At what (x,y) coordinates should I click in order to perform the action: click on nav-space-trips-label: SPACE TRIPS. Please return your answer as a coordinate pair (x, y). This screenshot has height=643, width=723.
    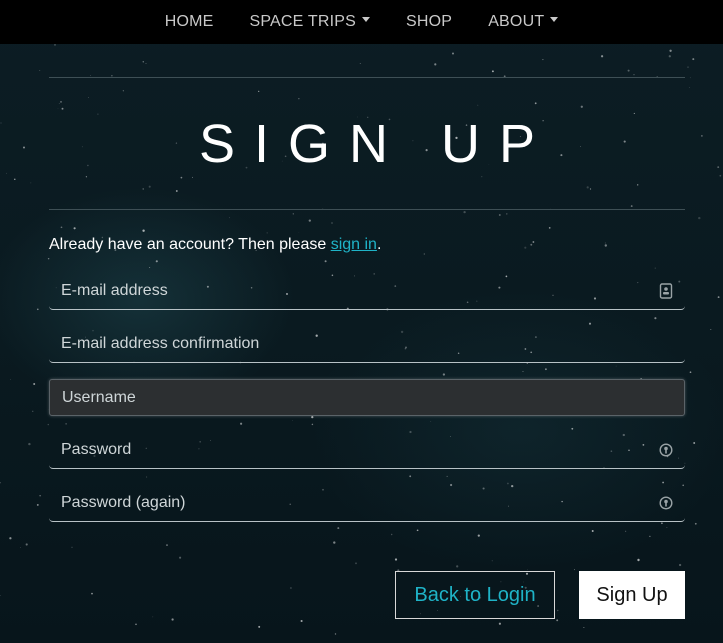
    Looking at the image, I should click on (303, 21).